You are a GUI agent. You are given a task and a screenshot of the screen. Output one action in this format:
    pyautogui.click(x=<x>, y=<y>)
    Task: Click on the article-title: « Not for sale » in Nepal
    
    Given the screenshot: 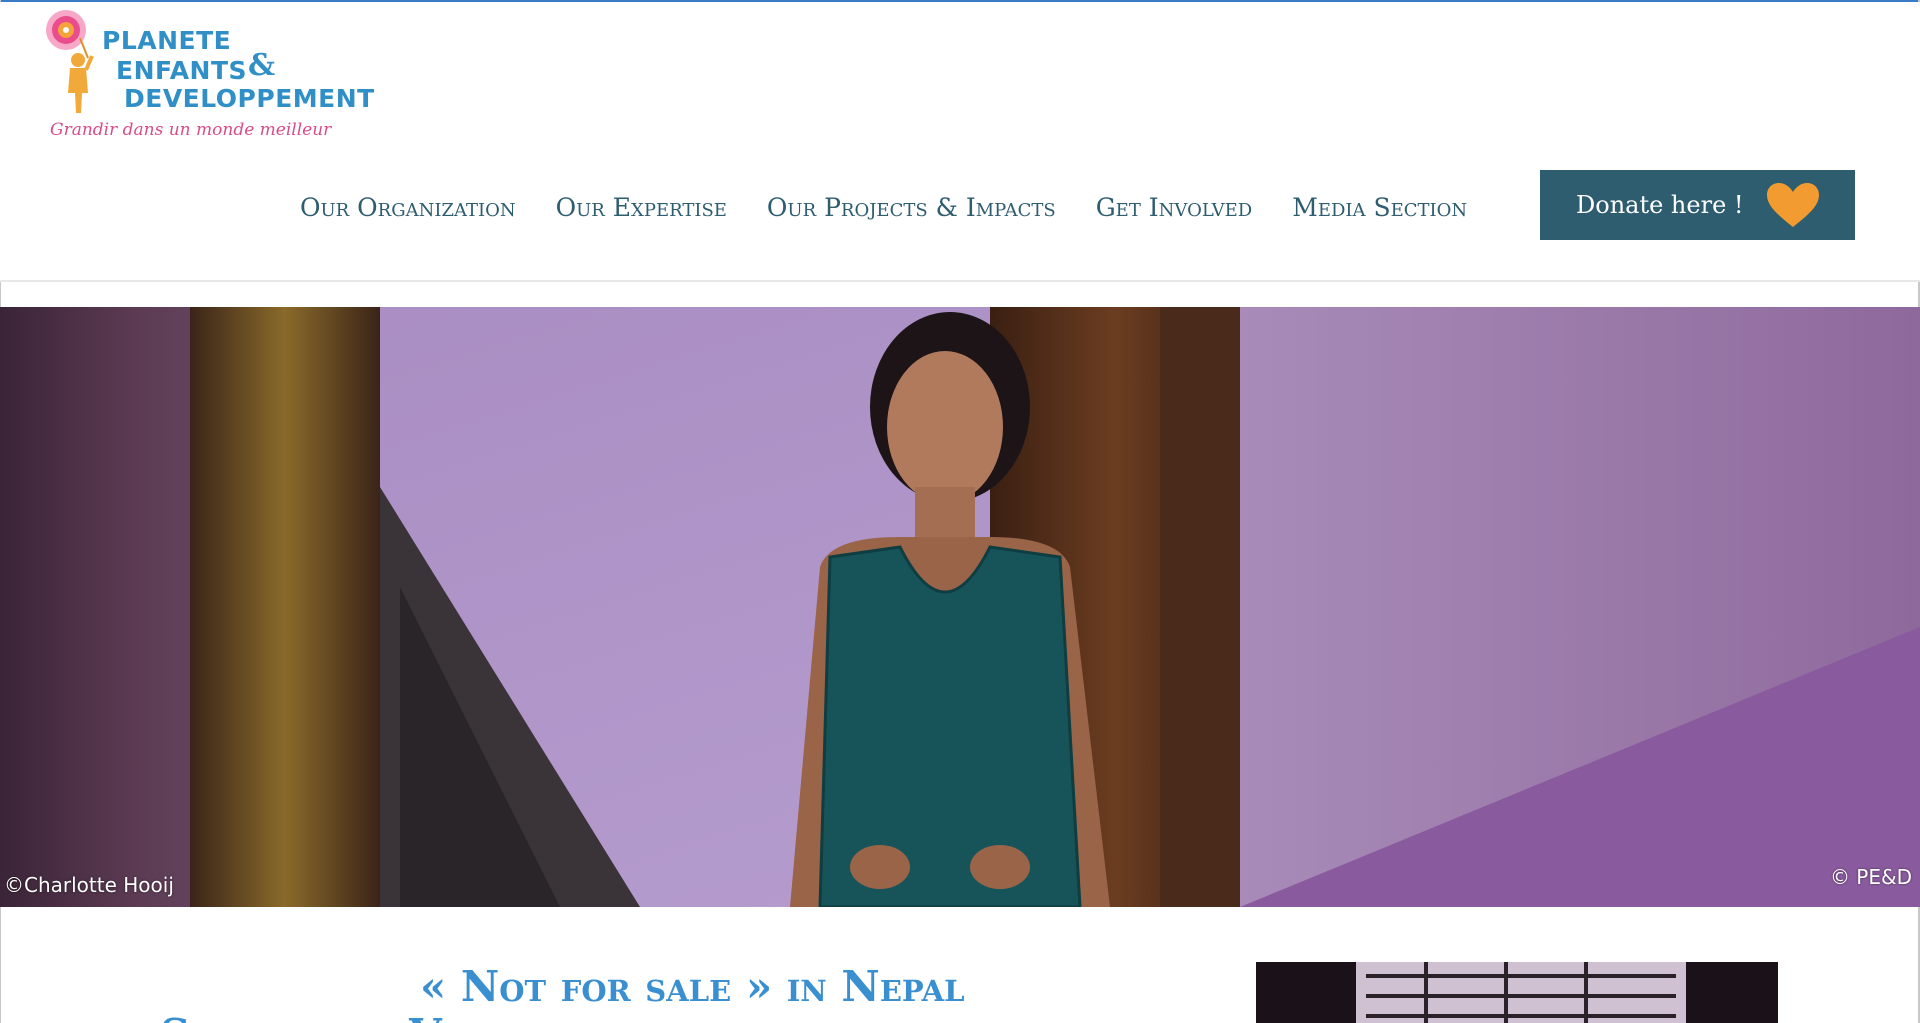 What is the action you would take?
    pyautogui.click(x=692, y=986)
    